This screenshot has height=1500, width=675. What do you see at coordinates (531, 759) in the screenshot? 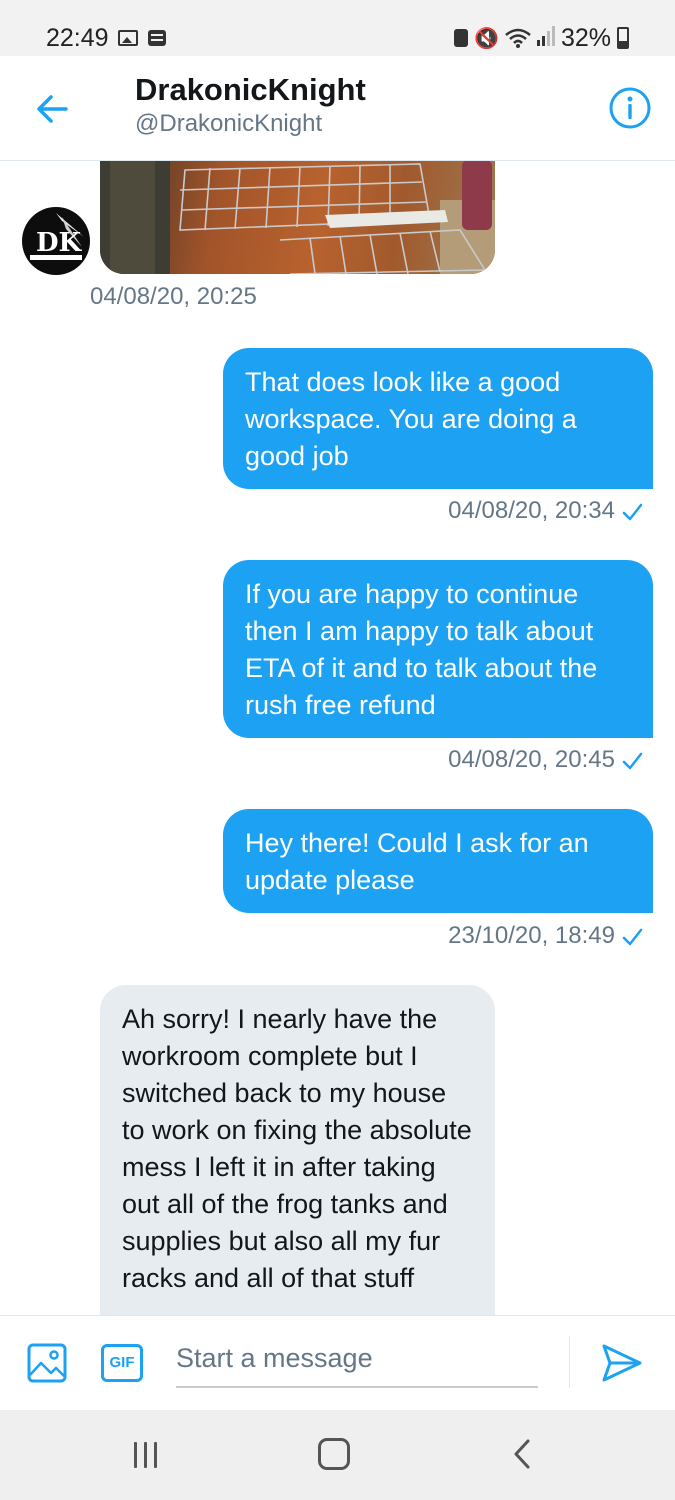
I see `message-timestamp: 04/08/20, 20:45` at bounding box center [531, 759].